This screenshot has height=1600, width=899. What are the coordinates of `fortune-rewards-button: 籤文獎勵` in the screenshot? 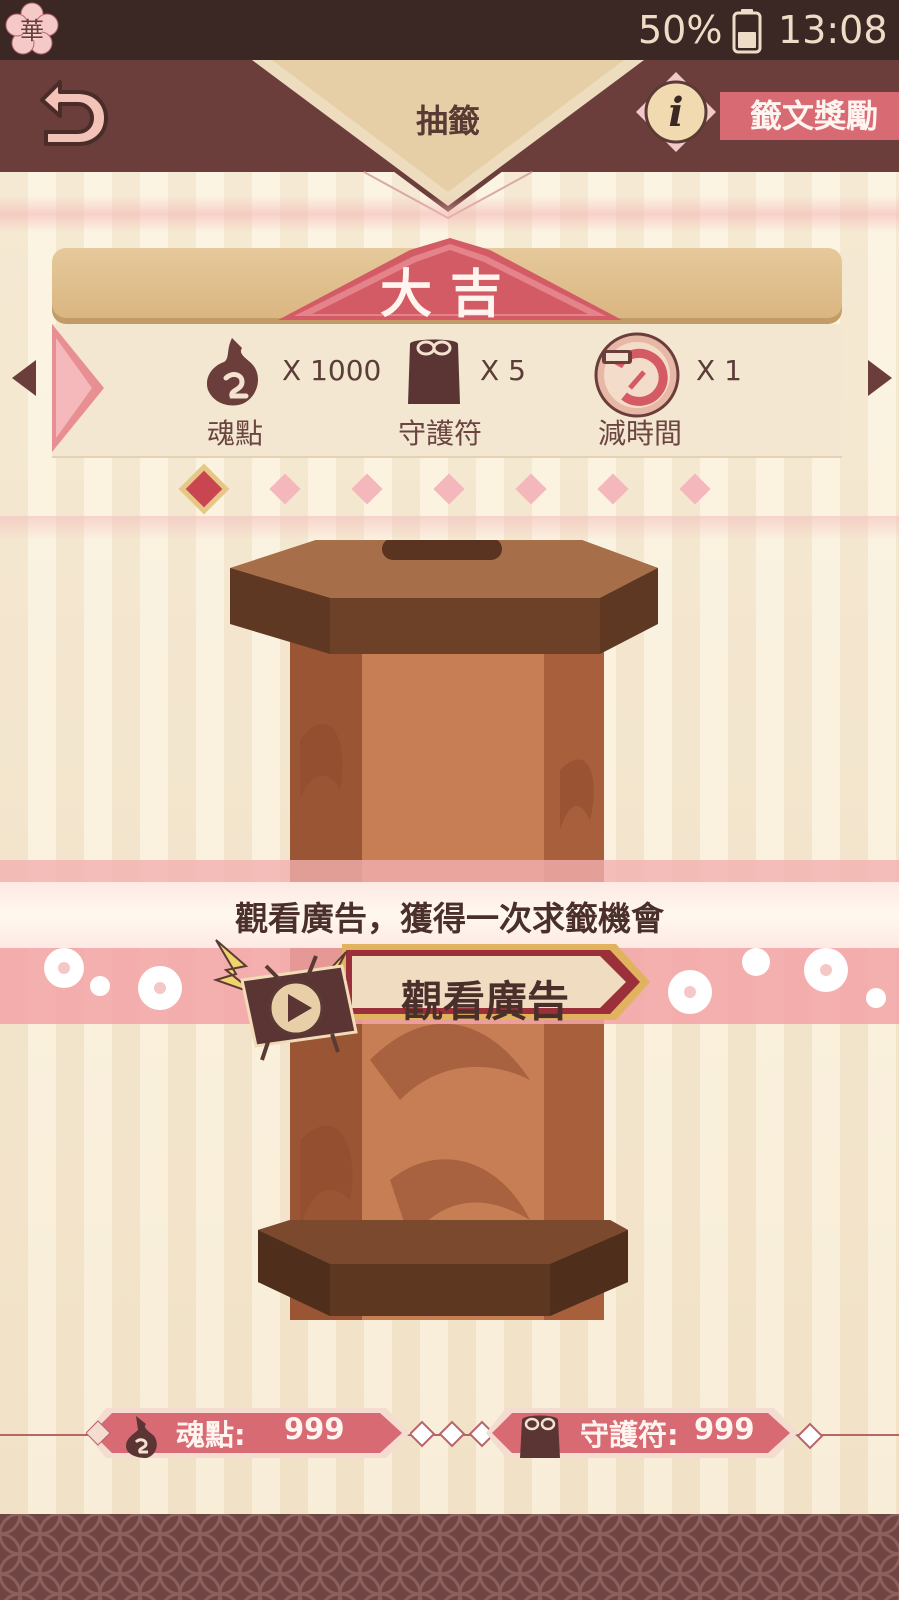 It's located at (809, 116).